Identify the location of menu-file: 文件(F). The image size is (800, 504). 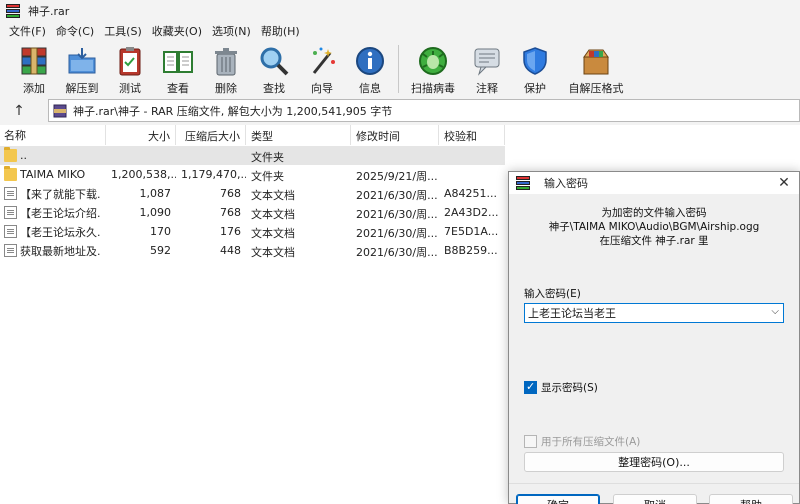
(27, 31).